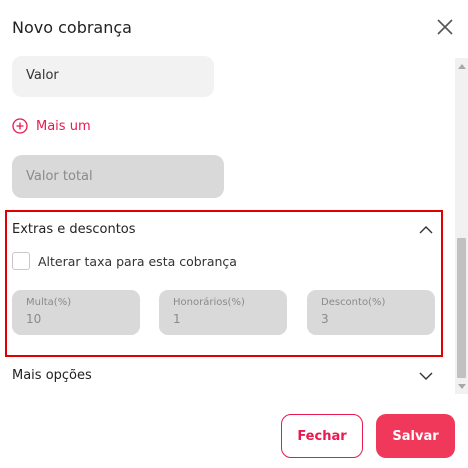 The width and height of the screenshot is (468, 468). I want to click on chevron-down-icon, so click(426, 376).